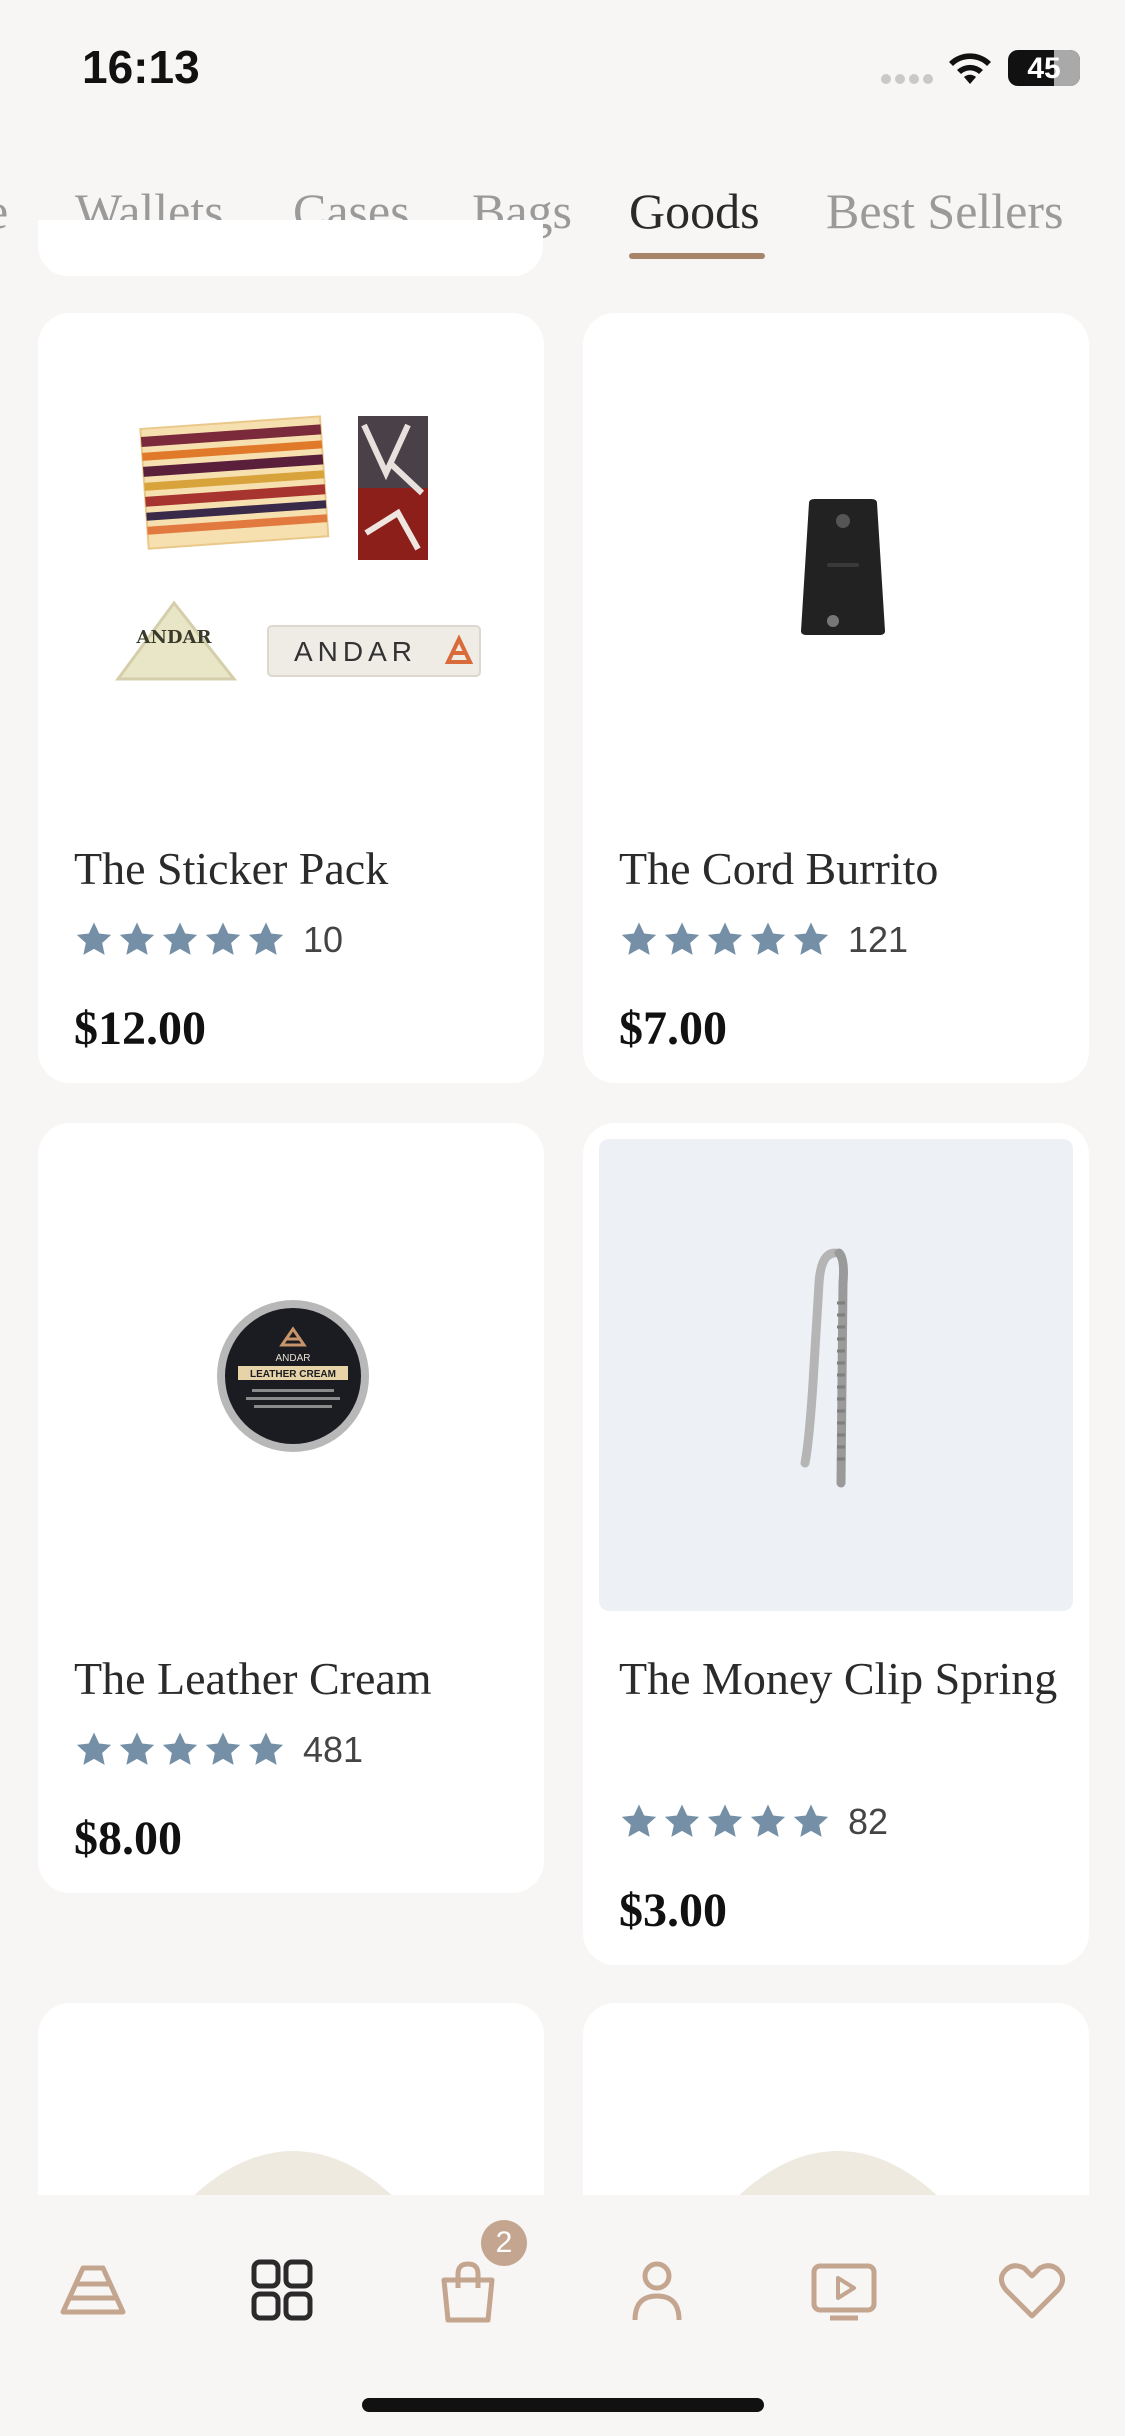  What do you see at coordinates (836, 698) in the screenshot?
I see `product-card-cord-burrito: The Cord Burrito 121 $7.00` at bounding box center [836, 698].